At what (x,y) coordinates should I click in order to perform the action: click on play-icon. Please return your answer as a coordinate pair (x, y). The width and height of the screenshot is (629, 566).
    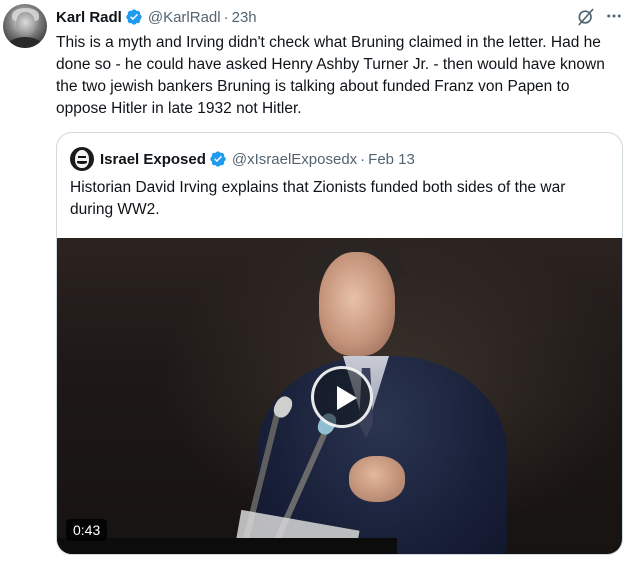
    Looking at the image, I should click on (347, 398).